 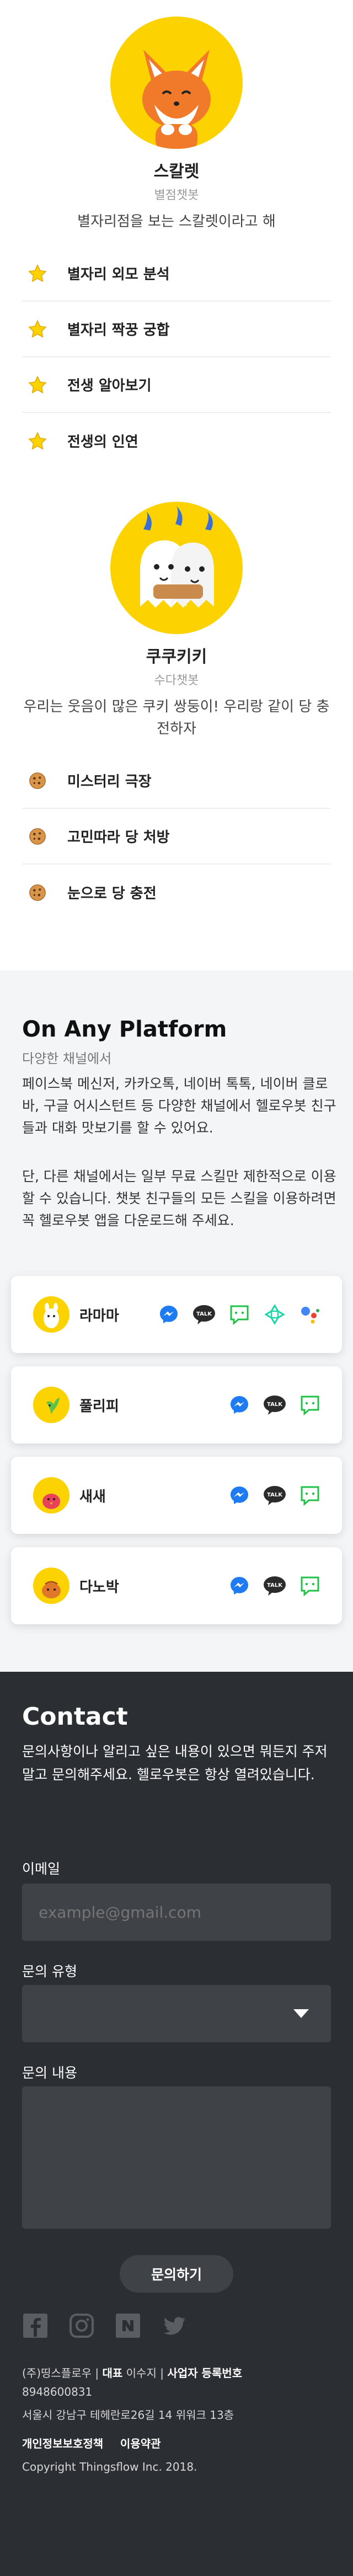 What do you see at coordinates (176, 2014) in the screenshot?
I see `inquiry-type-select` at bounding box center [176, 2014].